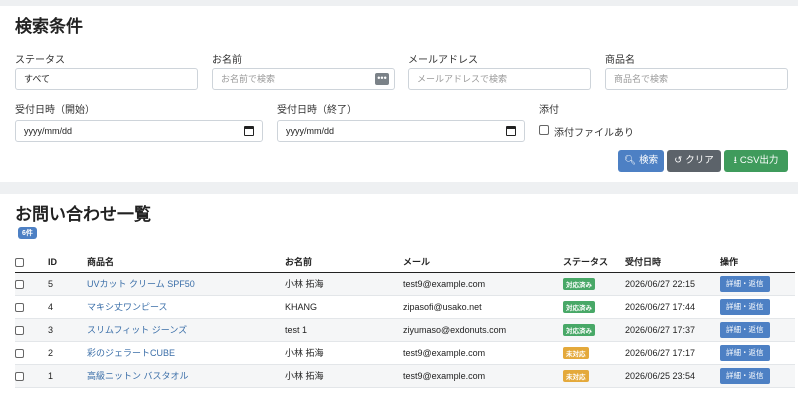 The width and height of the screenshot is (798, 409). What do you see at coordinates (499, 79) in the screenshot?
I see `email-input: メールアドレスで検索` at bounding box center [499, 79].